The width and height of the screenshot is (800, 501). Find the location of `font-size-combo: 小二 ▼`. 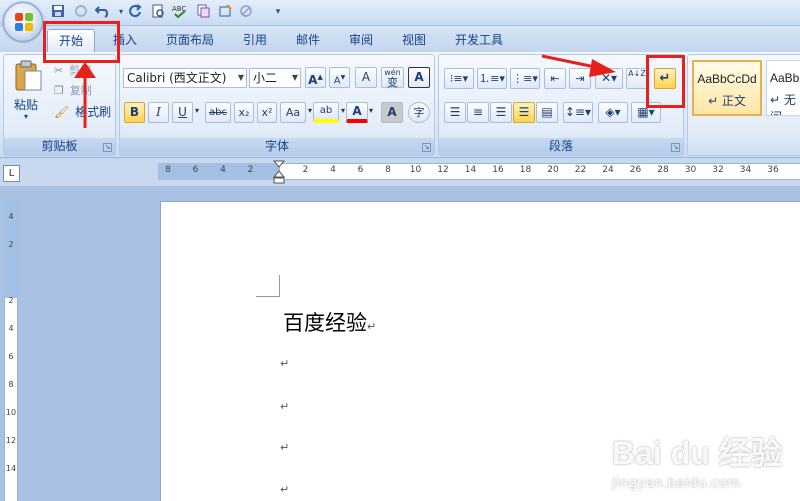

font-size-combo: 小二 ▼ is located at coordinates (275, 78).